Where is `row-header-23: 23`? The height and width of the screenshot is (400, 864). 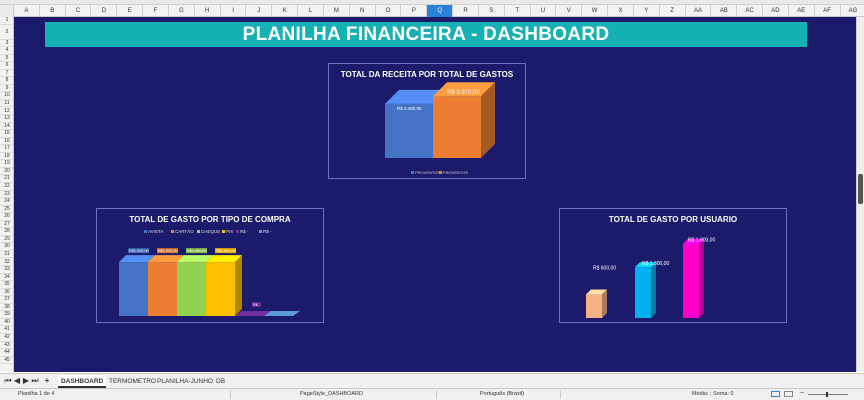
row-header-23: 23 is located at coordinates (6, 195).